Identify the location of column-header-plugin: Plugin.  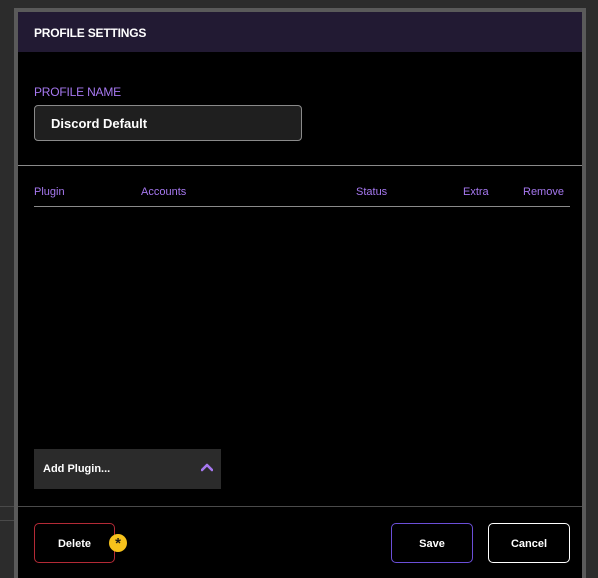
(49, 192).